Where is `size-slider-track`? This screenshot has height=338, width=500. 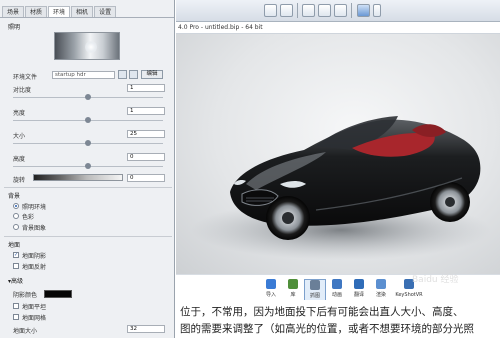
size-slider-track is located at coordinates (88, 143).